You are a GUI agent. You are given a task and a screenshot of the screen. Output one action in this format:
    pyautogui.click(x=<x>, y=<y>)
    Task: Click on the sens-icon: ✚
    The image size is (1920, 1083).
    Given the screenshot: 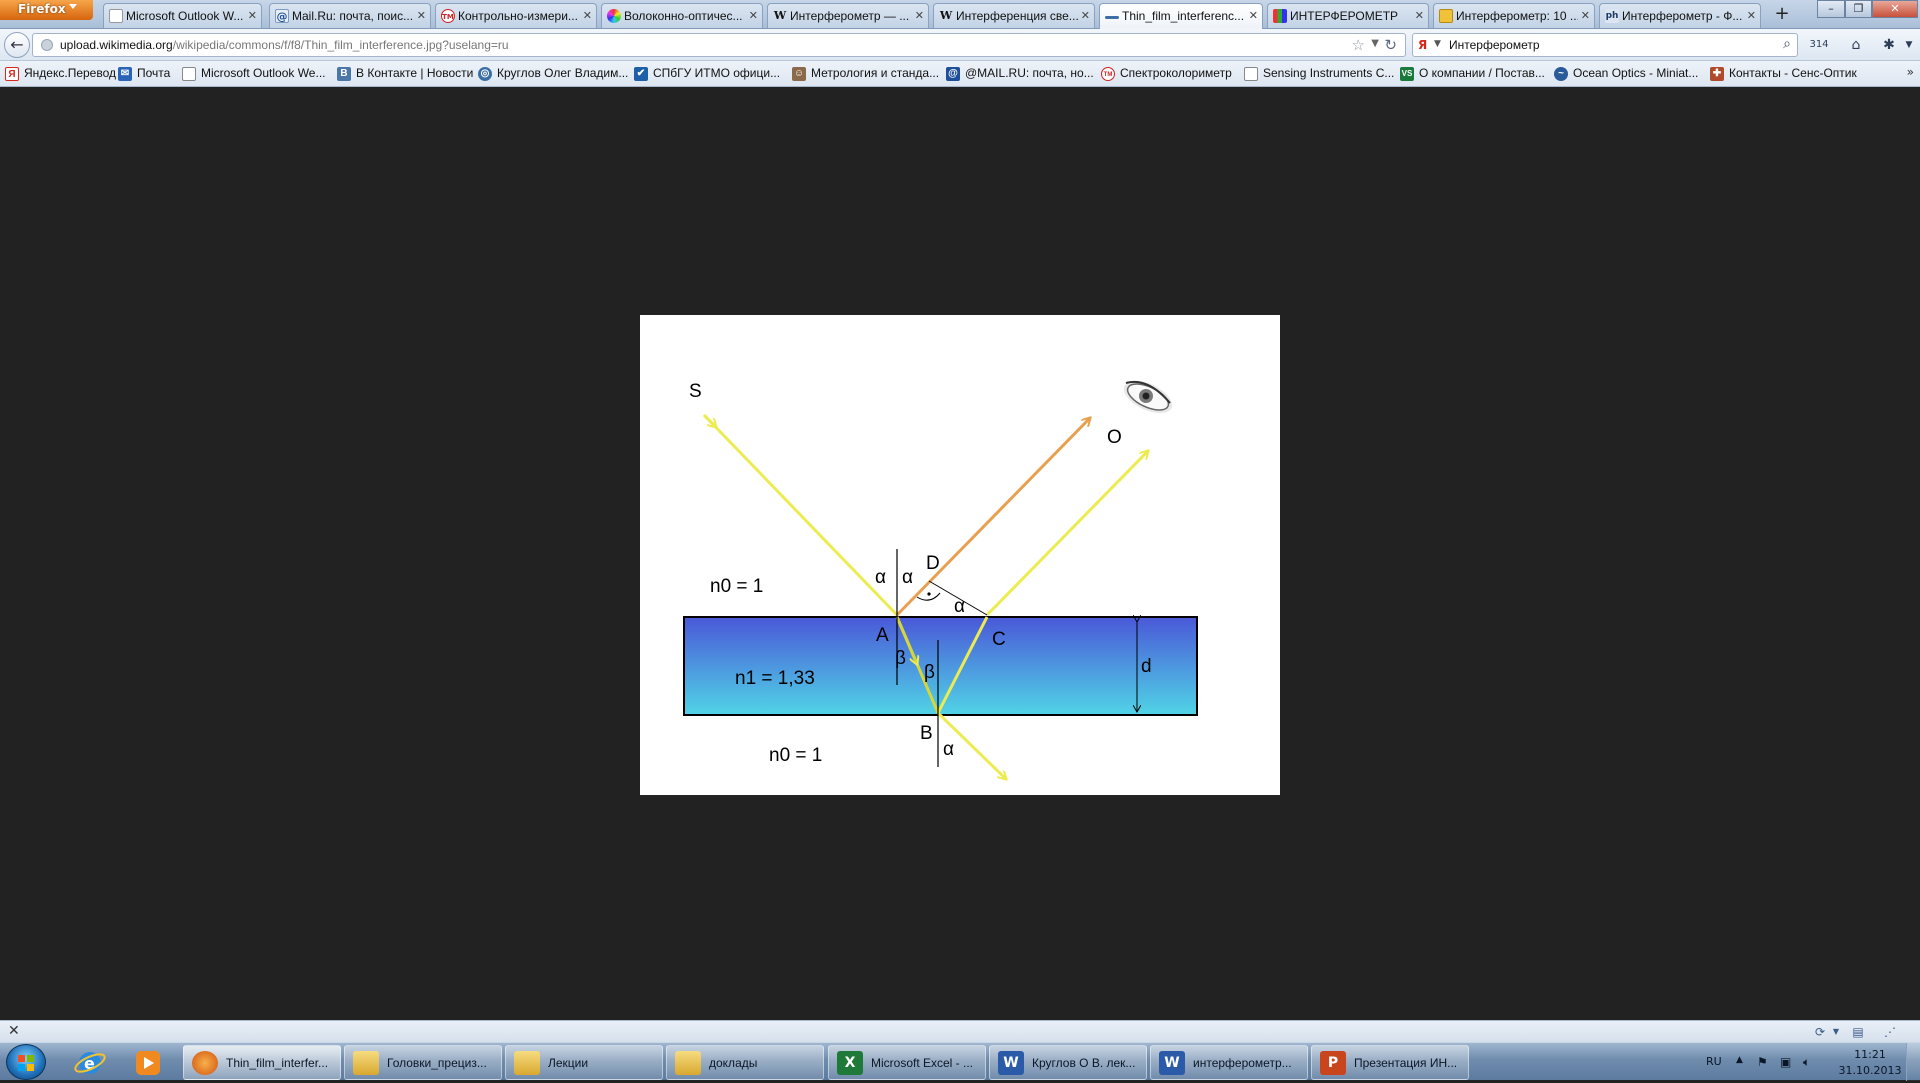 What is the action you would take?
    pyautogui.click(x=1717, y=74)
    